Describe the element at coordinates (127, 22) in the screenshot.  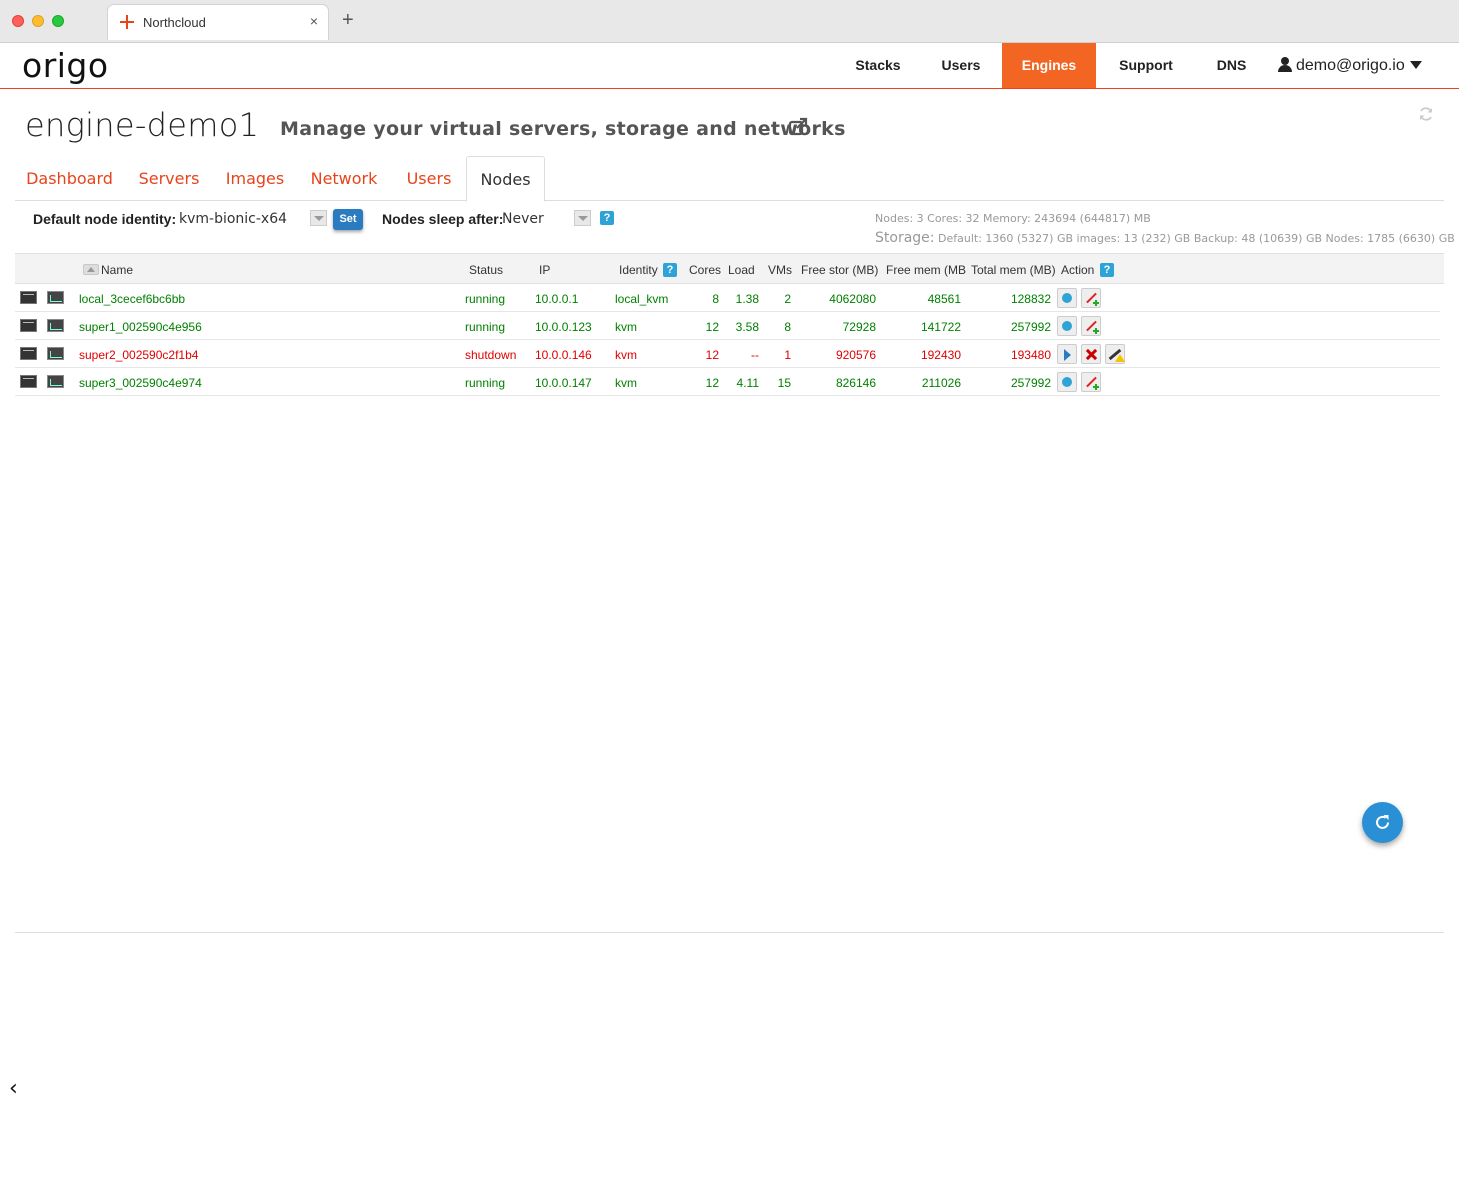
I see `northcloud-favicon-icon` at that location.